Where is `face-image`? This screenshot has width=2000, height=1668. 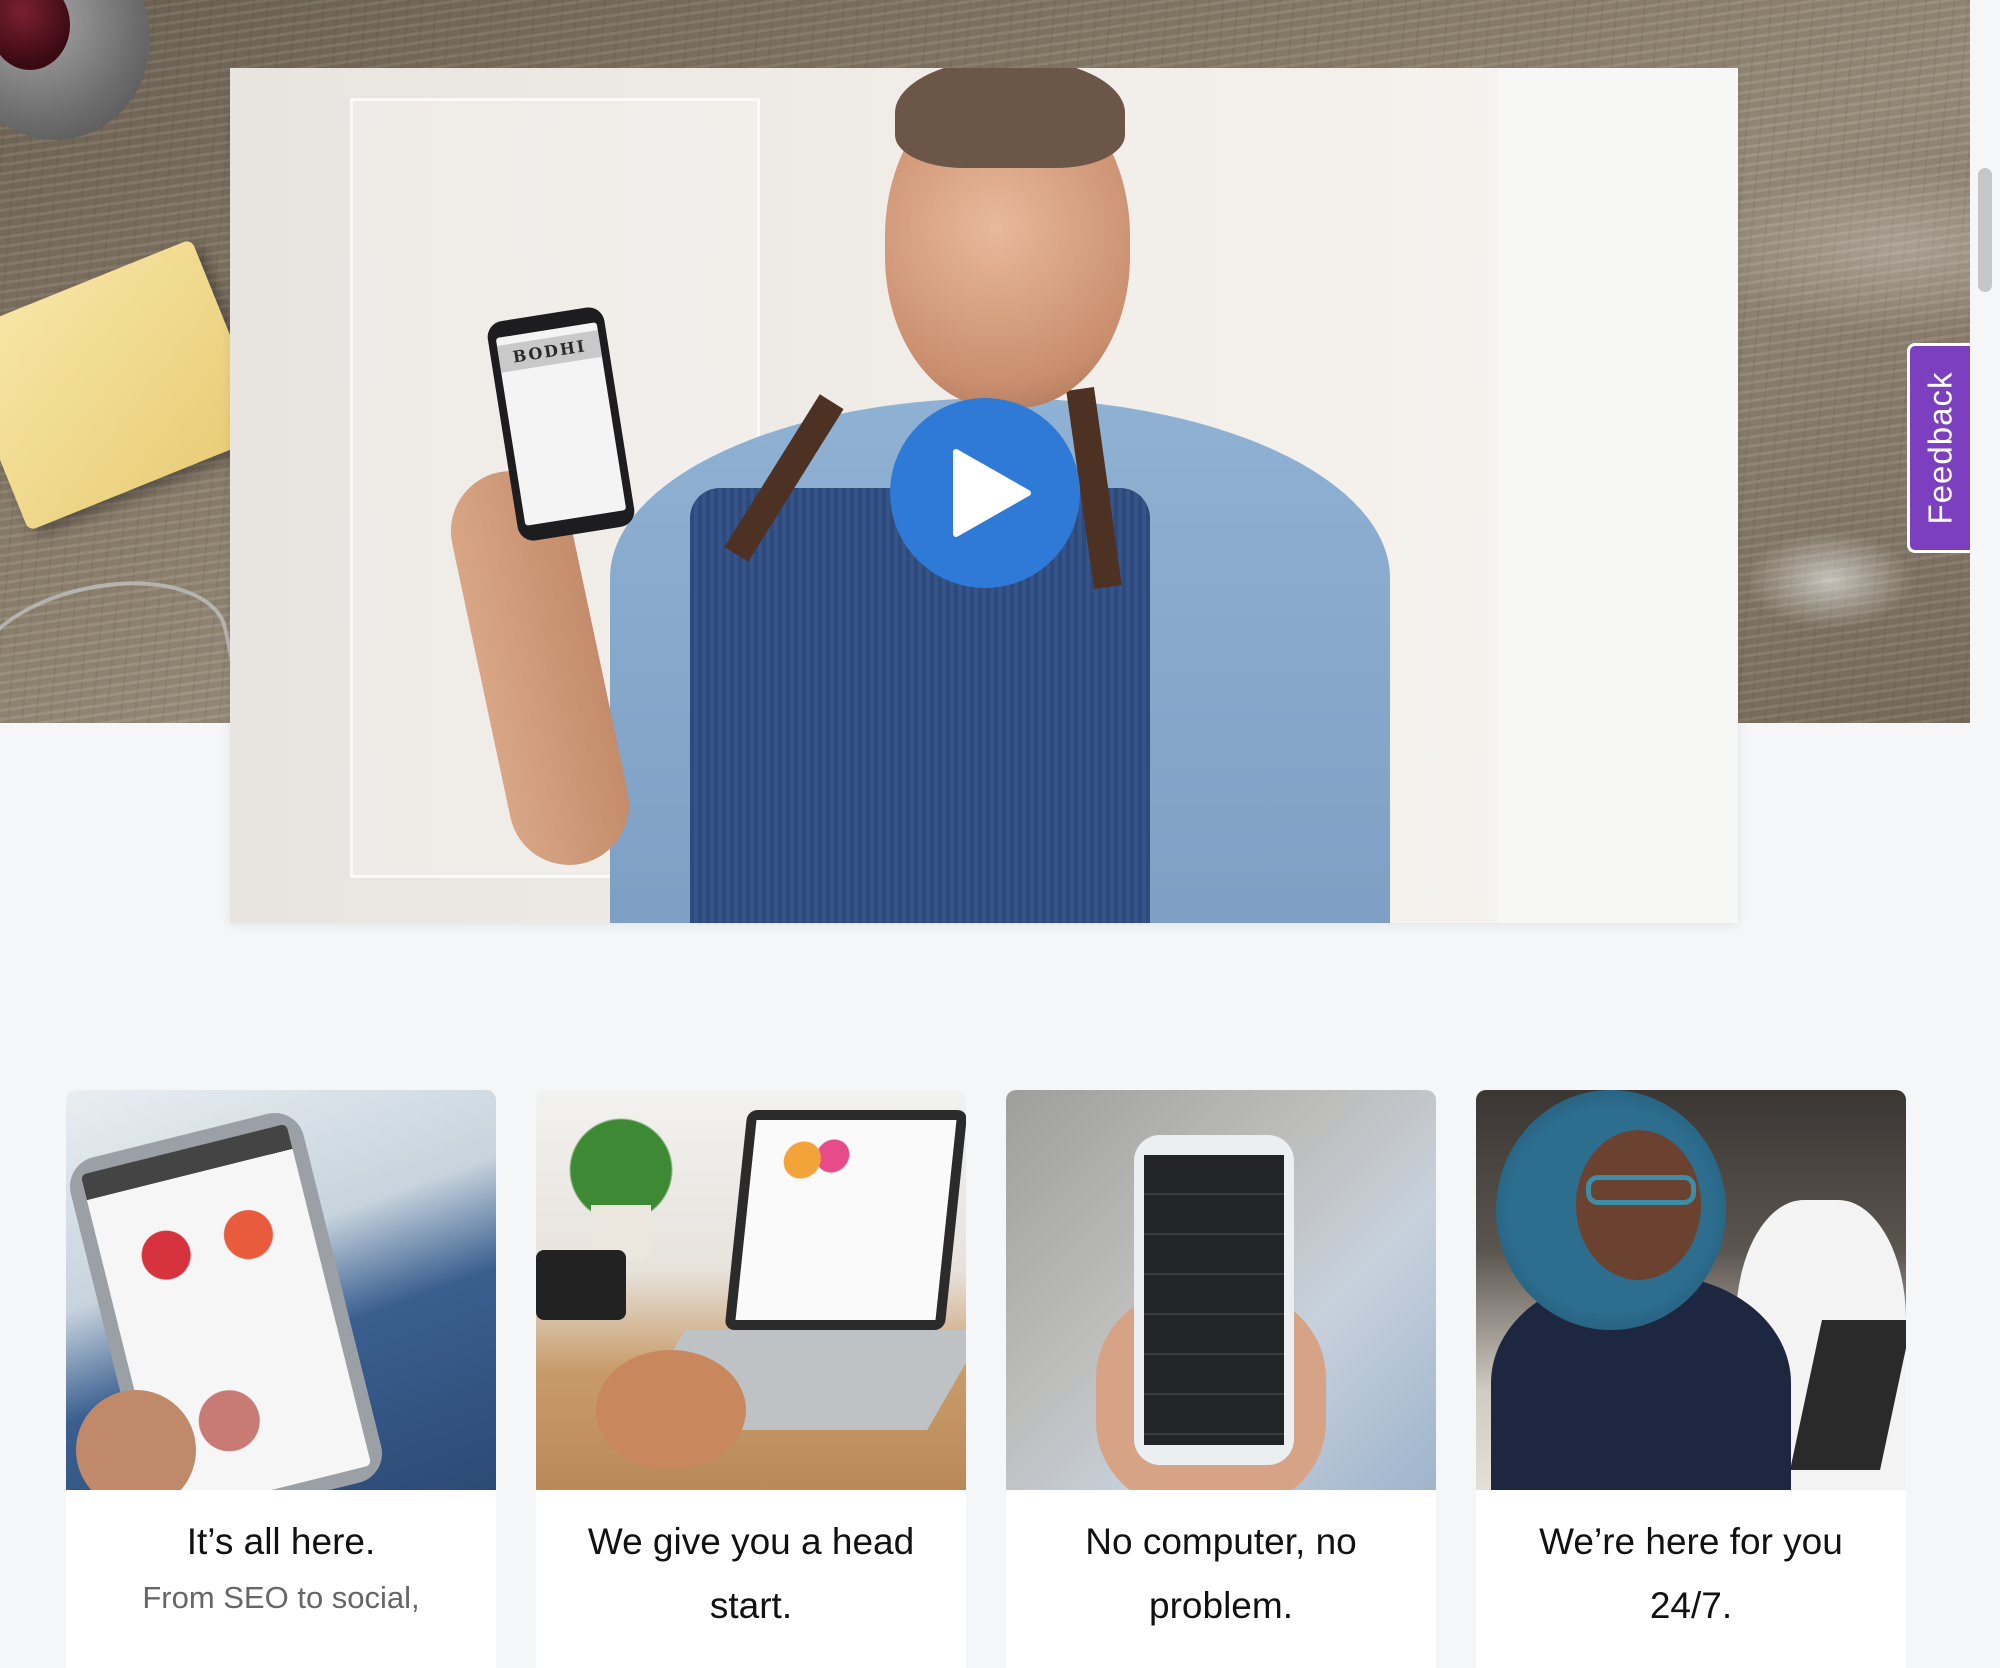 face-image is located at coordinates (1638, 1205).